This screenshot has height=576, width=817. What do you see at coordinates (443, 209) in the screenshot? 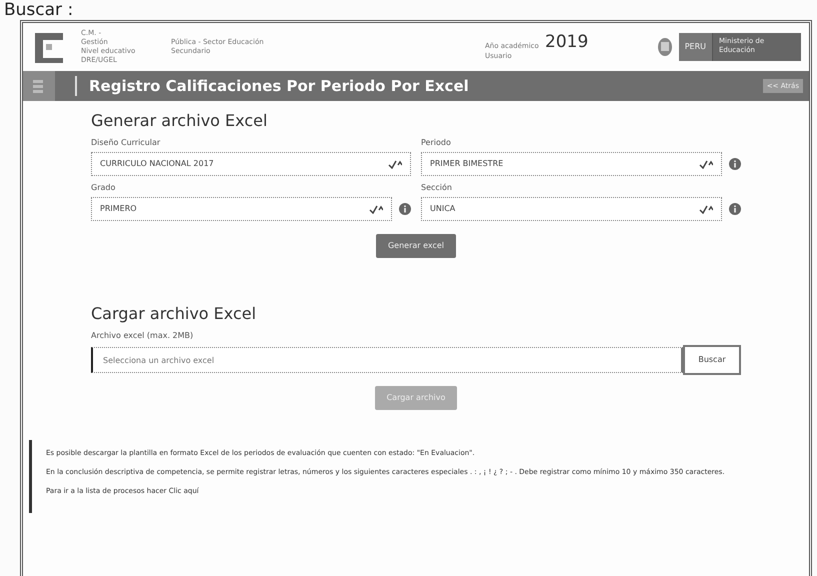
I see `select-value: UNICA` at bounding box center [443, 209].